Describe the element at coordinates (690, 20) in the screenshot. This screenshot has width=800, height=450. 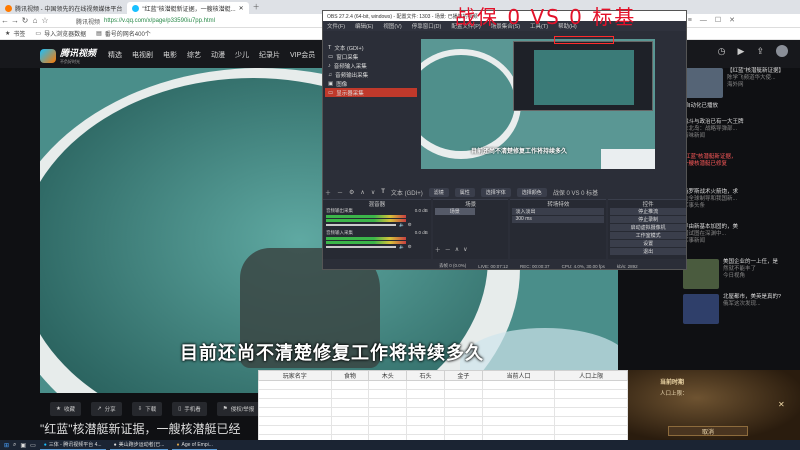
I see `menu-icon: ≡` at that location.